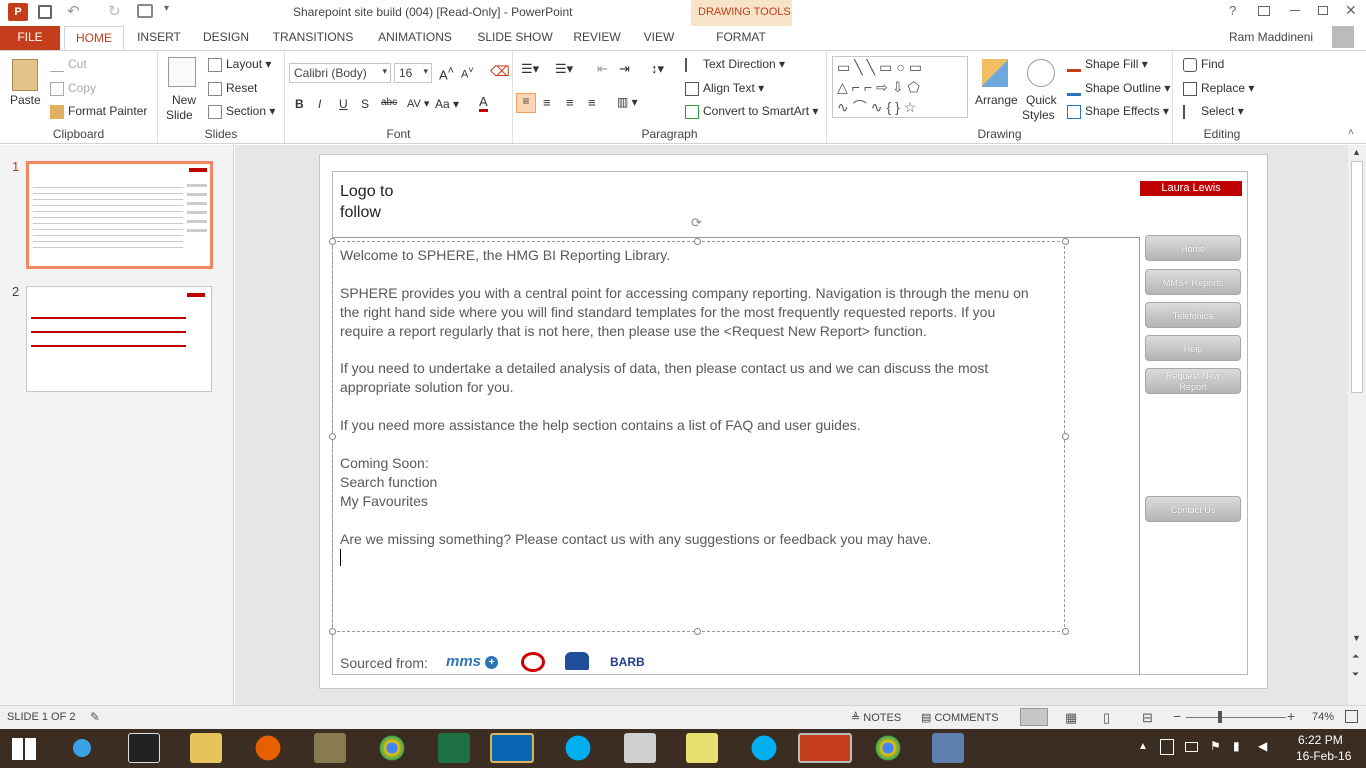  What do you see at coordinates (454, 748) in the screenshot?
I see `excel-icon` at bounding box center [454, 748].